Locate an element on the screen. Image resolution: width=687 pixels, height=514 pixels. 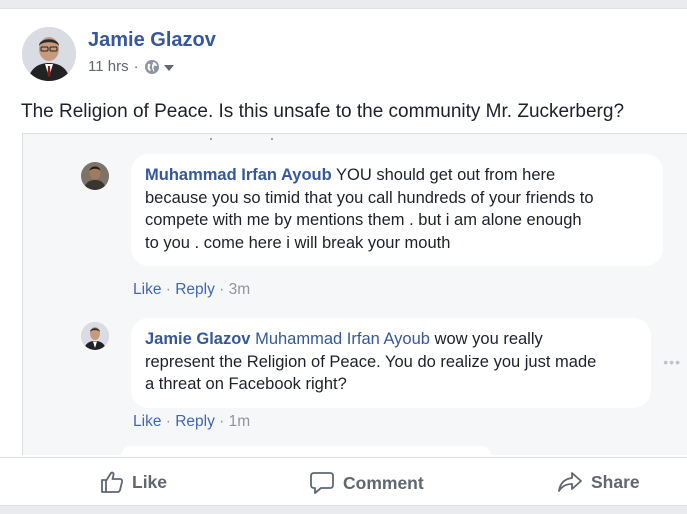
comment-1-actions: Like · Reply · 3m is located at coordinates (192, 289).